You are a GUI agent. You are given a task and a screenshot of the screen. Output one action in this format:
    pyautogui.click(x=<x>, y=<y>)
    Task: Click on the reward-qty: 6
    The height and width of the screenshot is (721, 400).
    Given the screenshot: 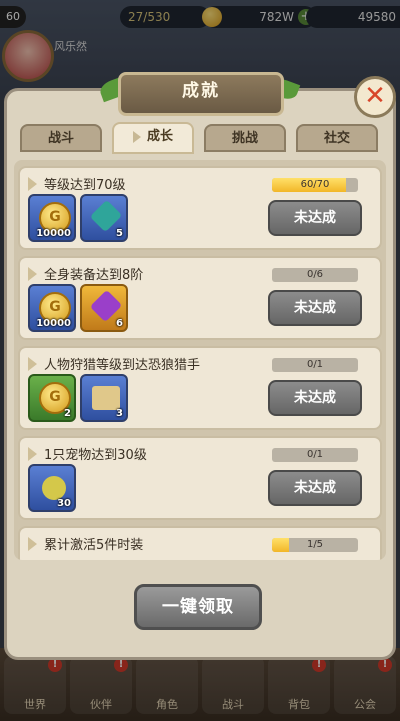 What is the action you would take?
    pyautogui.click(x=119, y=323)
    